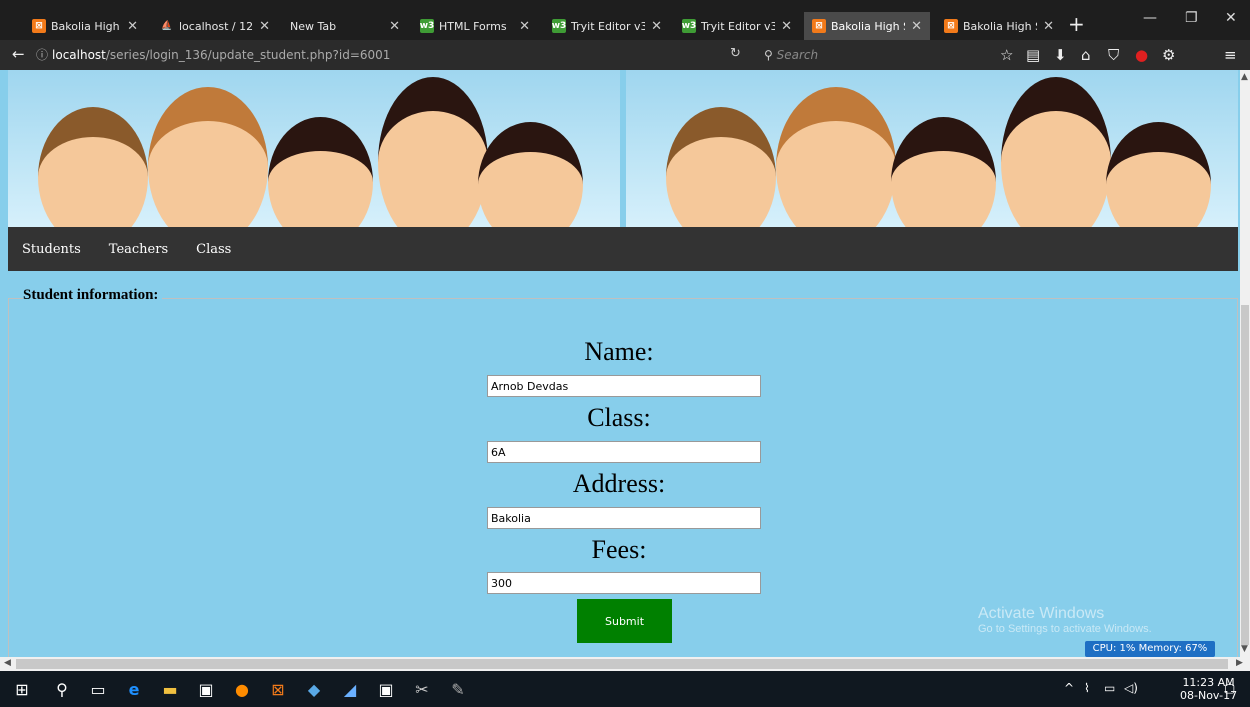  What do you see at coordinates (1069, 688) in the screenshot?
I see `tray-chevron-icon: ^` at bounding box center [1069, 688].